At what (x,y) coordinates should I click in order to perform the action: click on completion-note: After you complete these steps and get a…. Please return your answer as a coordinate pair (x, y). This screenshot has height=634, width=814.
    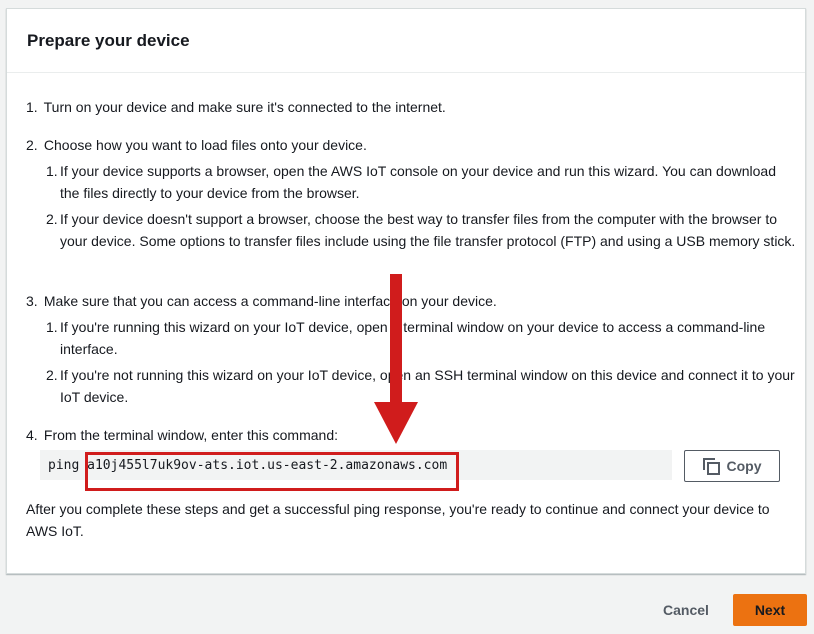
    Looking at the image, I should click on (398, 520).